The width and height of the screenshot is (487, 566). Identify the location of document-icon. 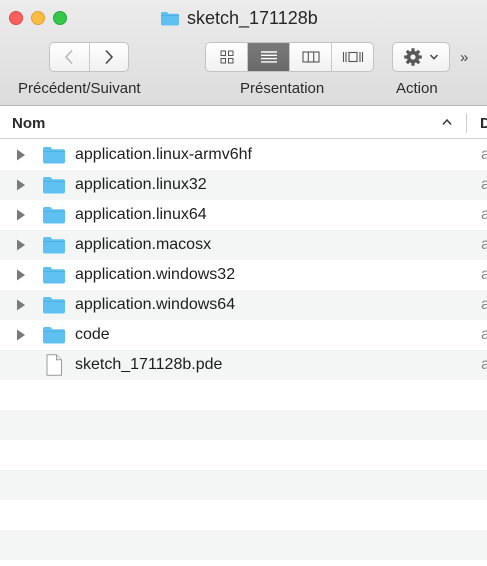
(54, 365).